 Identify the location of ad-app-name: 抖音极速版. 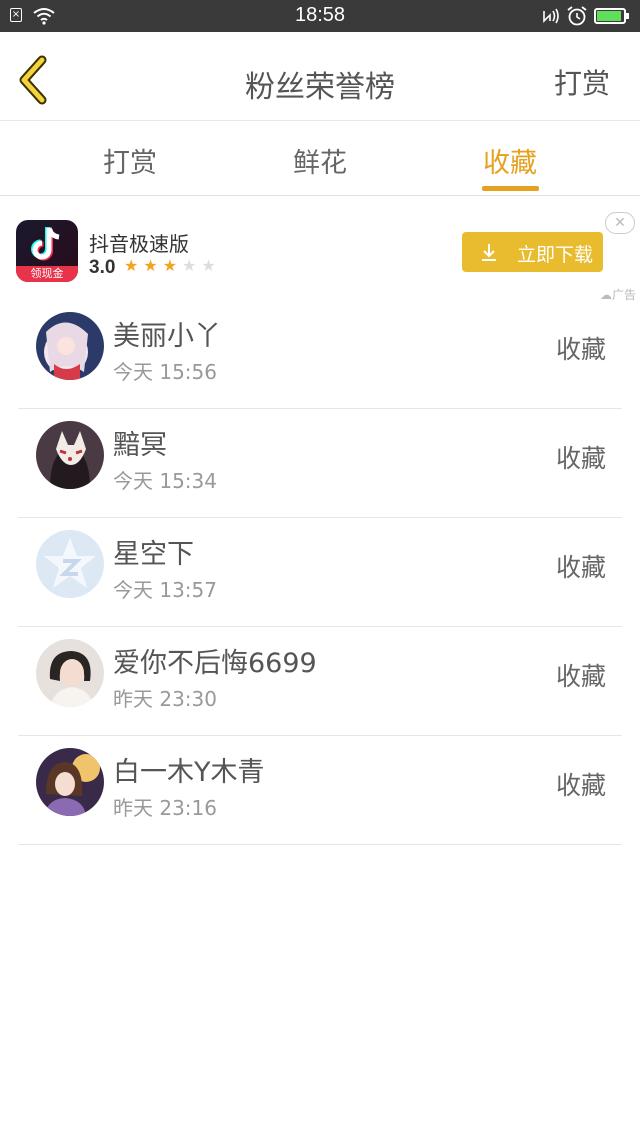
(139, 244).